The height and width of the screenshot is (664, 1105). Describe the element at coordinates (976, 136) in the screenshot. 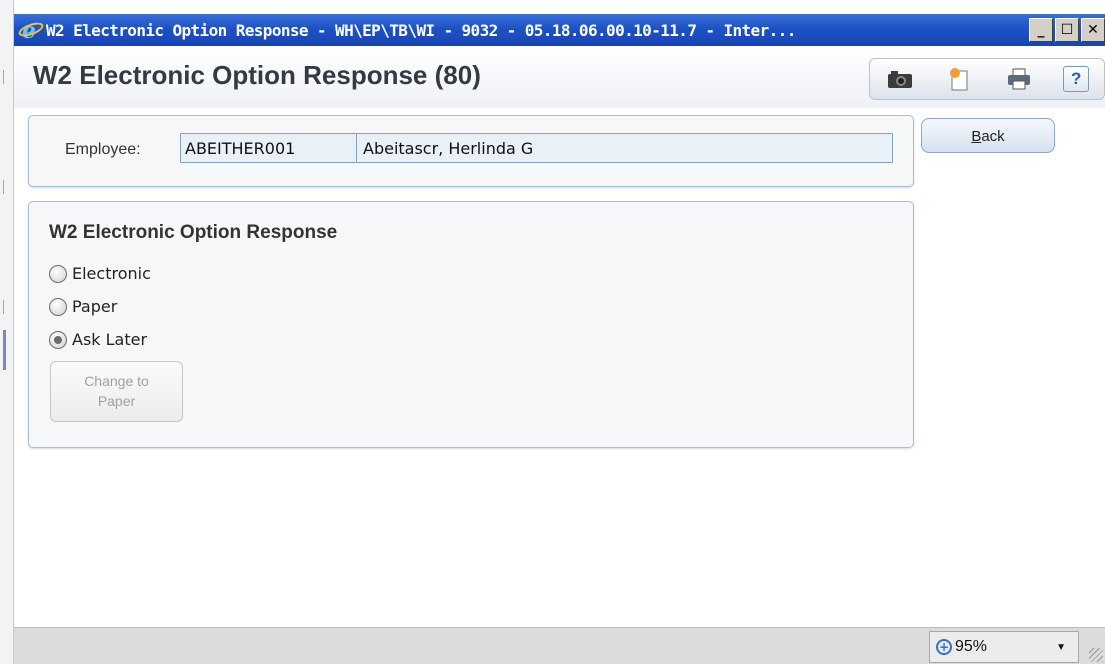

I see `back-accel: B` at that location.